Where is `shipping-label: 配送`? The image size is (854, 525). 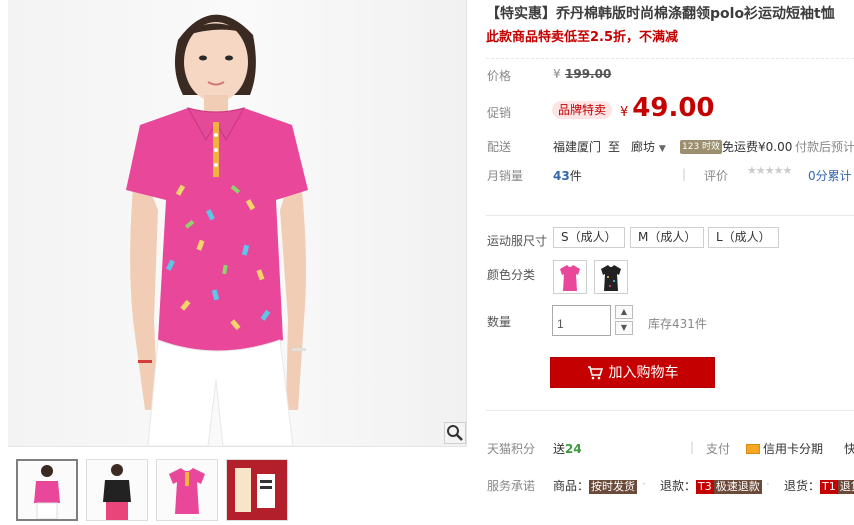
shipping-label: 配送 is located at coordinates (499, 147).